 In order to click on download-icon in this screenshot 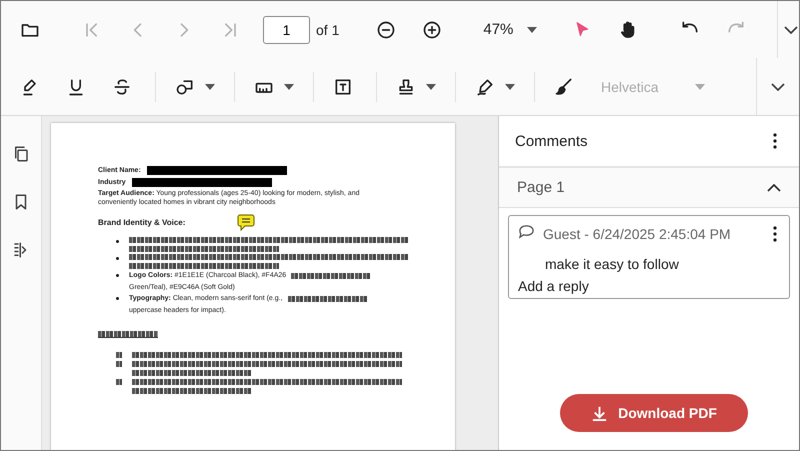, I will do `click(599, 413)`.